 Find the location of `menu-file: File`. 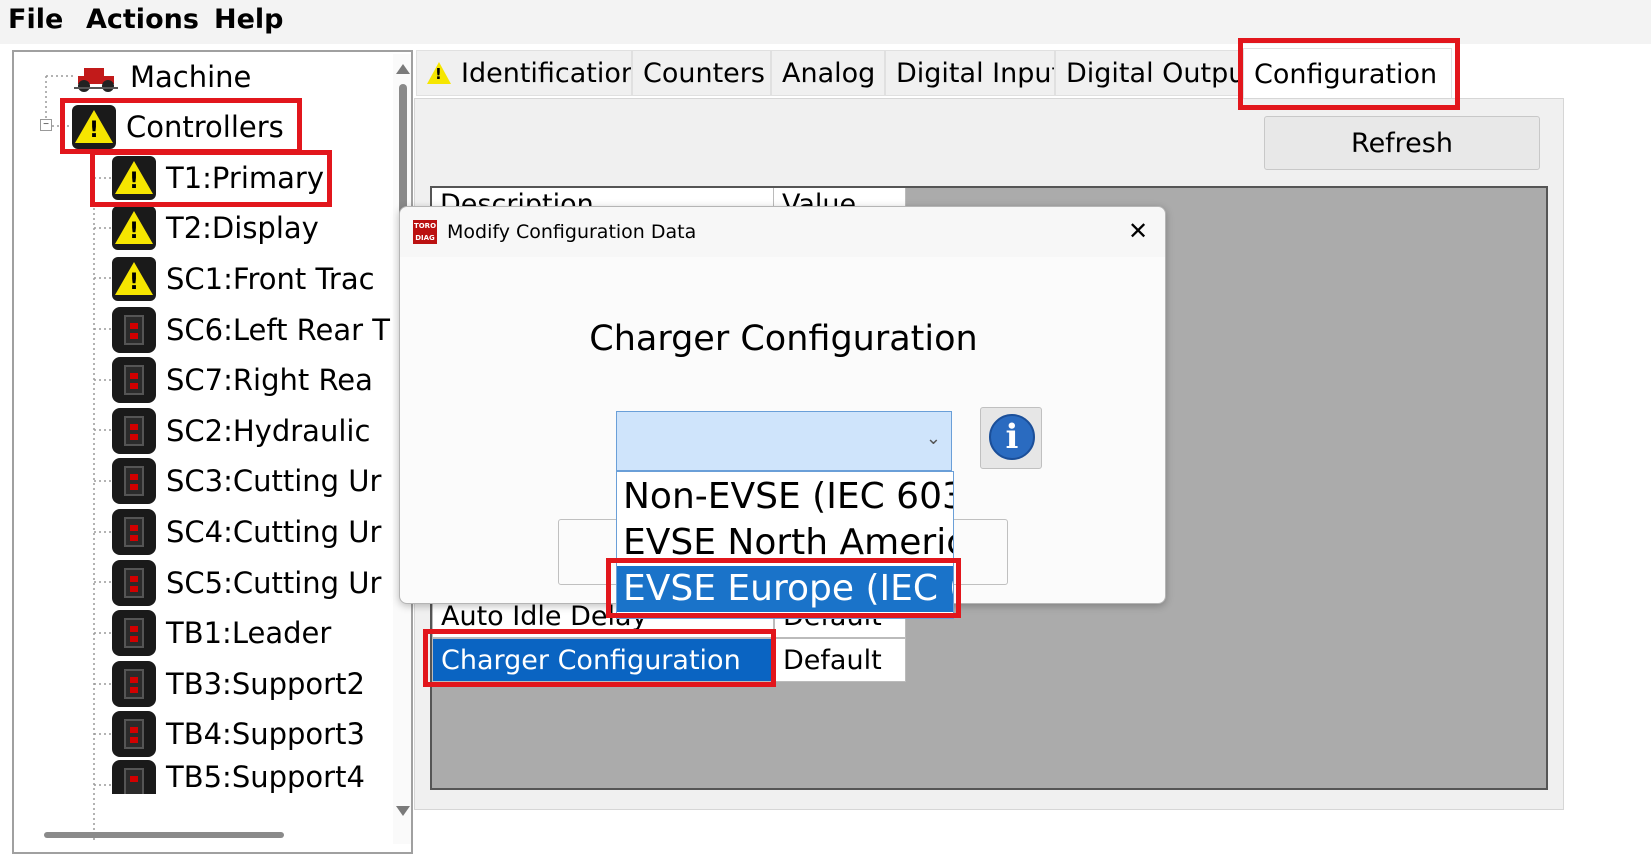

menu-file: File is located at coordinates (35, 19).